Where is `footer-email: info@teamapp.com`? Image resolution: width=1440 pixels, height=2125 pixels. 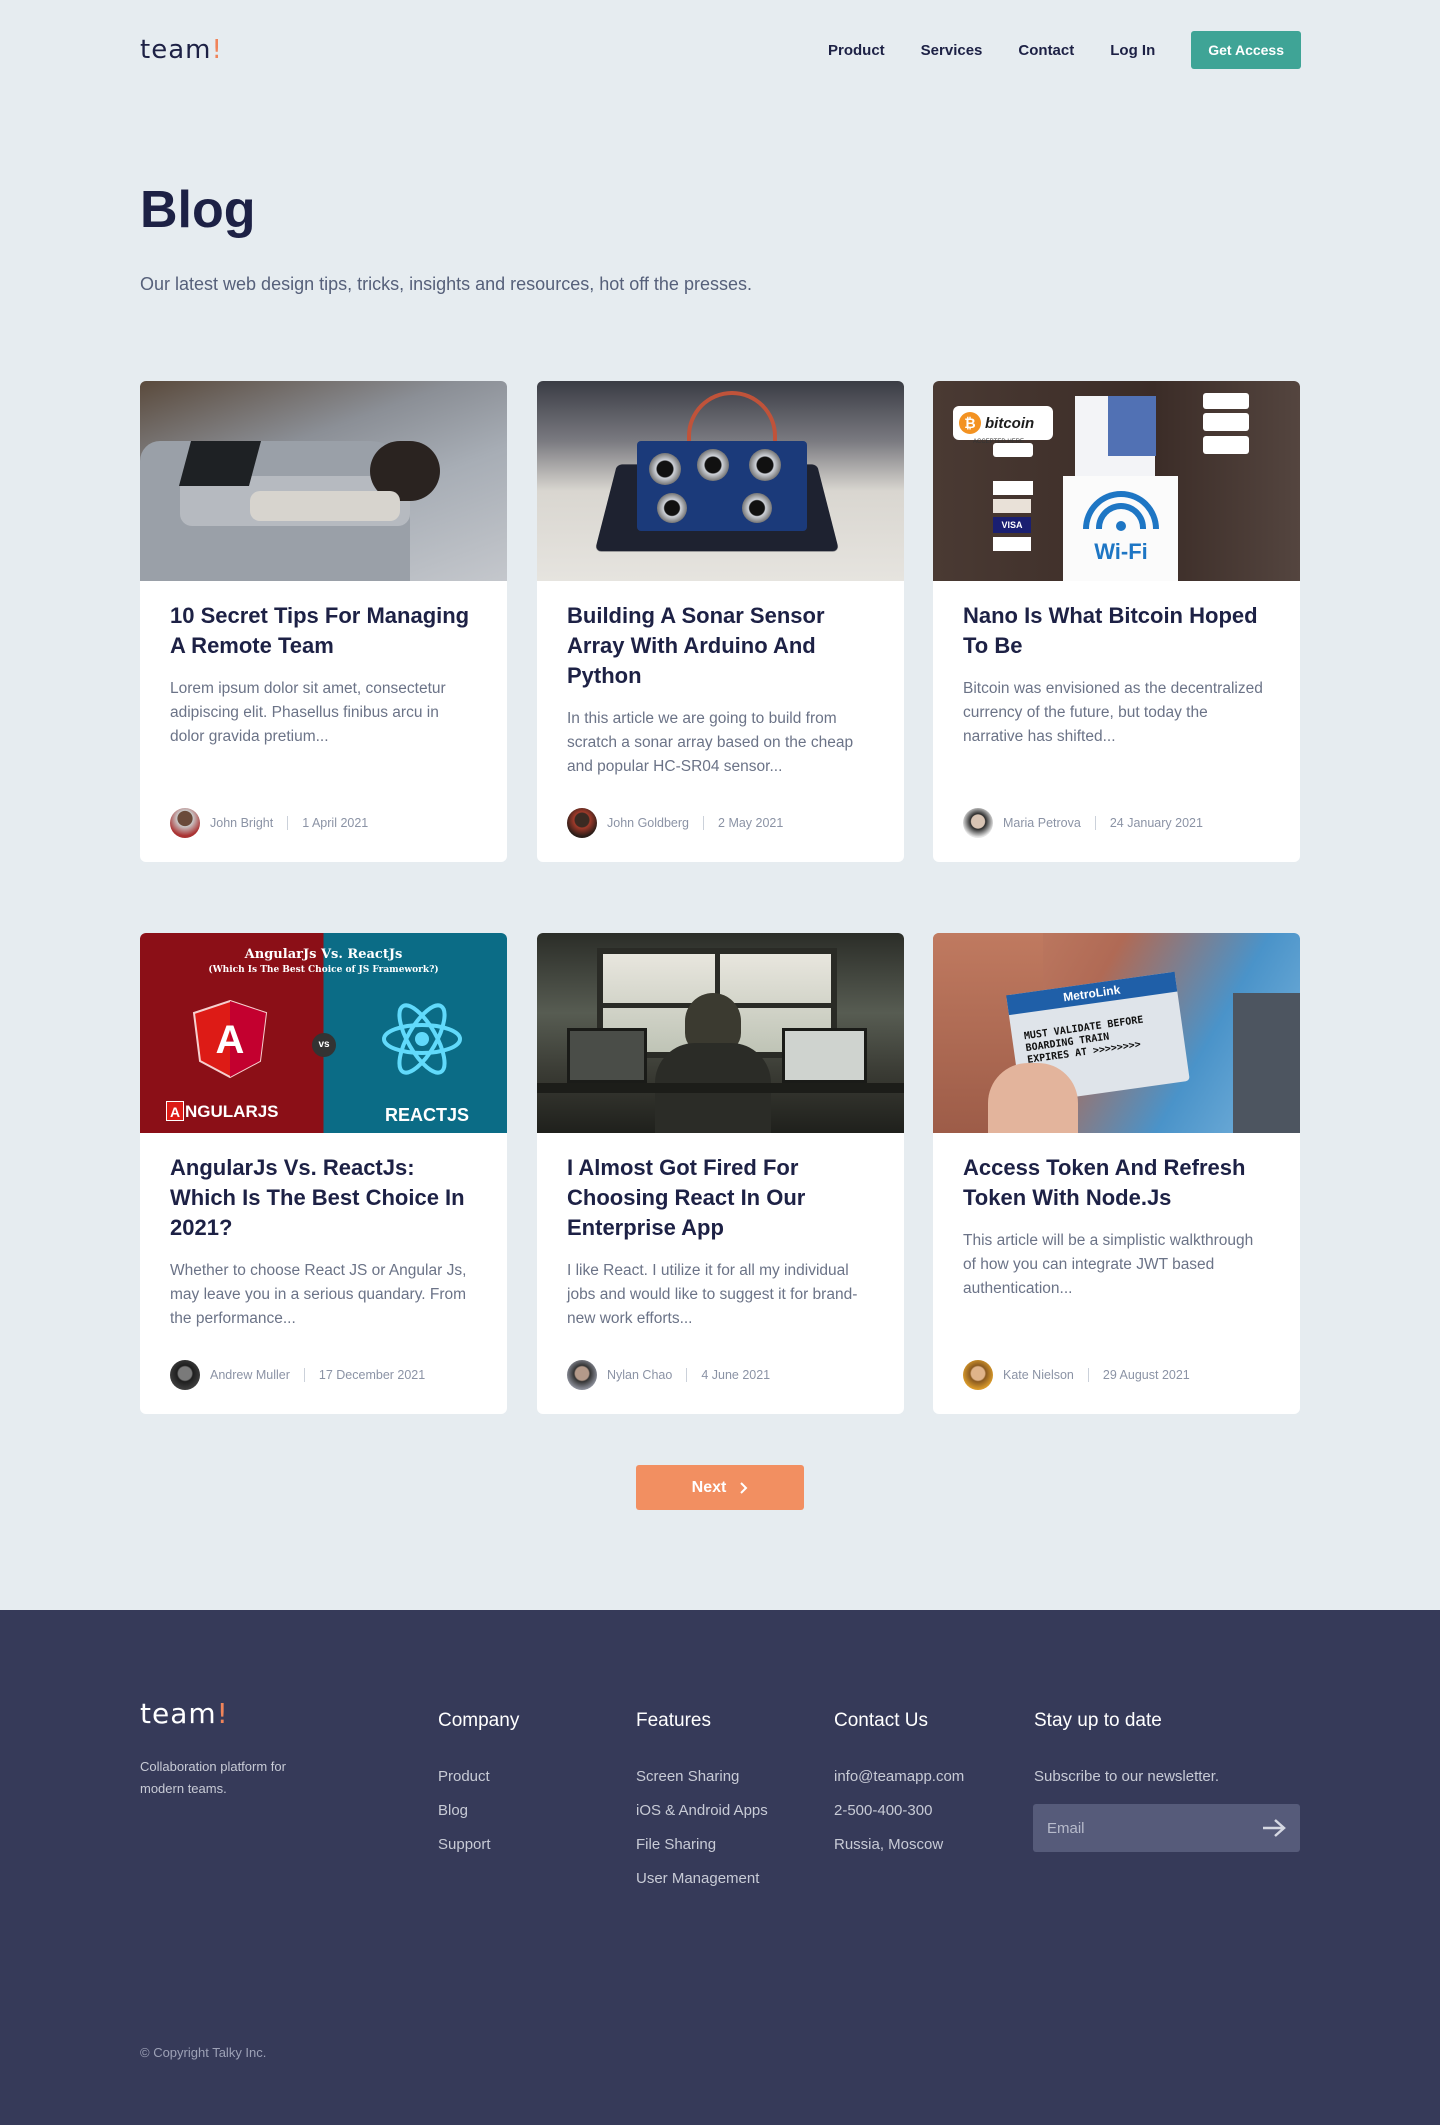 footer-email: info@teamapp.com is located at coordinates (899, 1776).